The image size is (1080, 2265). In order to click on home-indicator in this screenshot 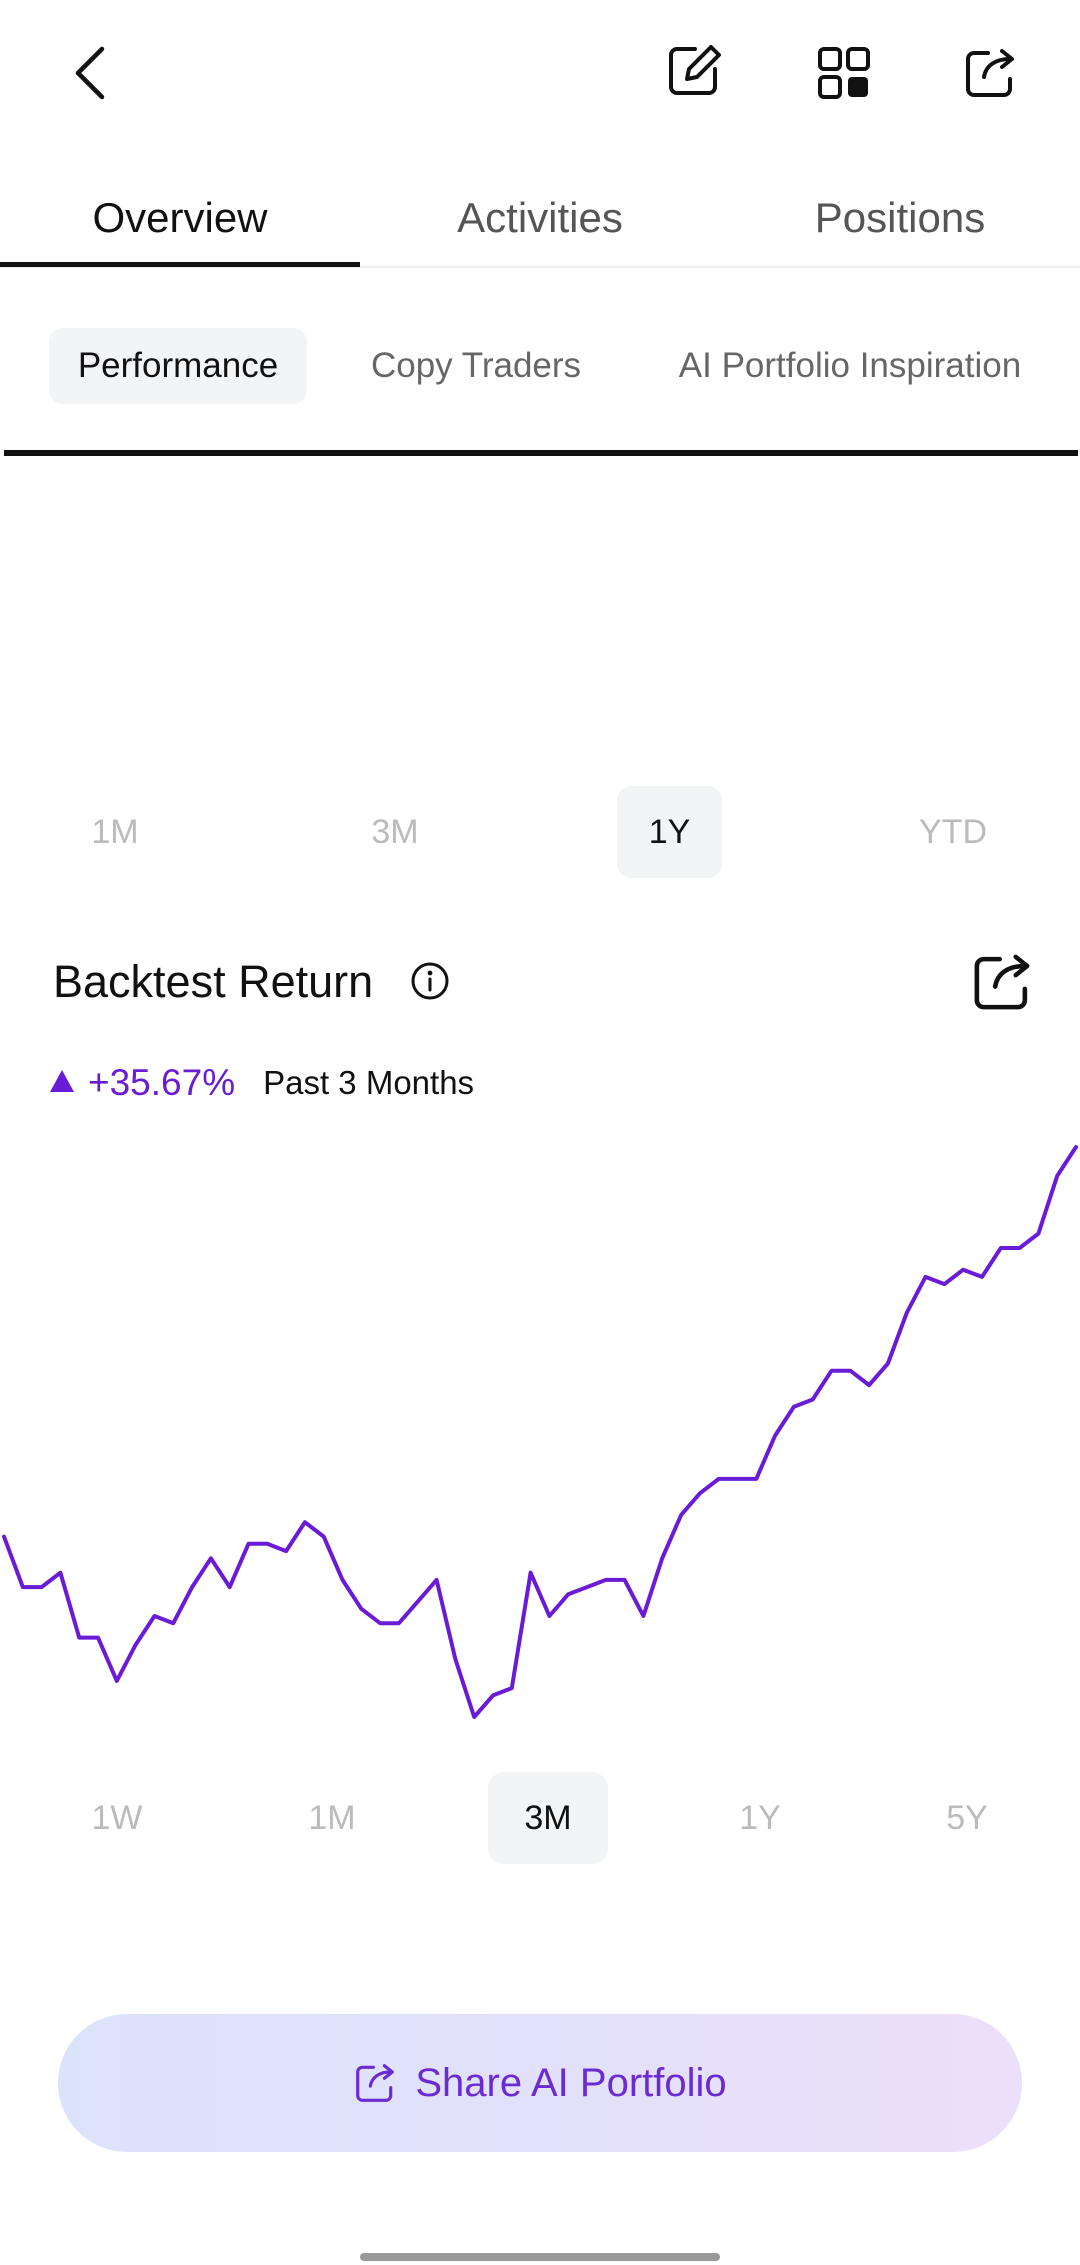, I will do `click(540, 2257)`.